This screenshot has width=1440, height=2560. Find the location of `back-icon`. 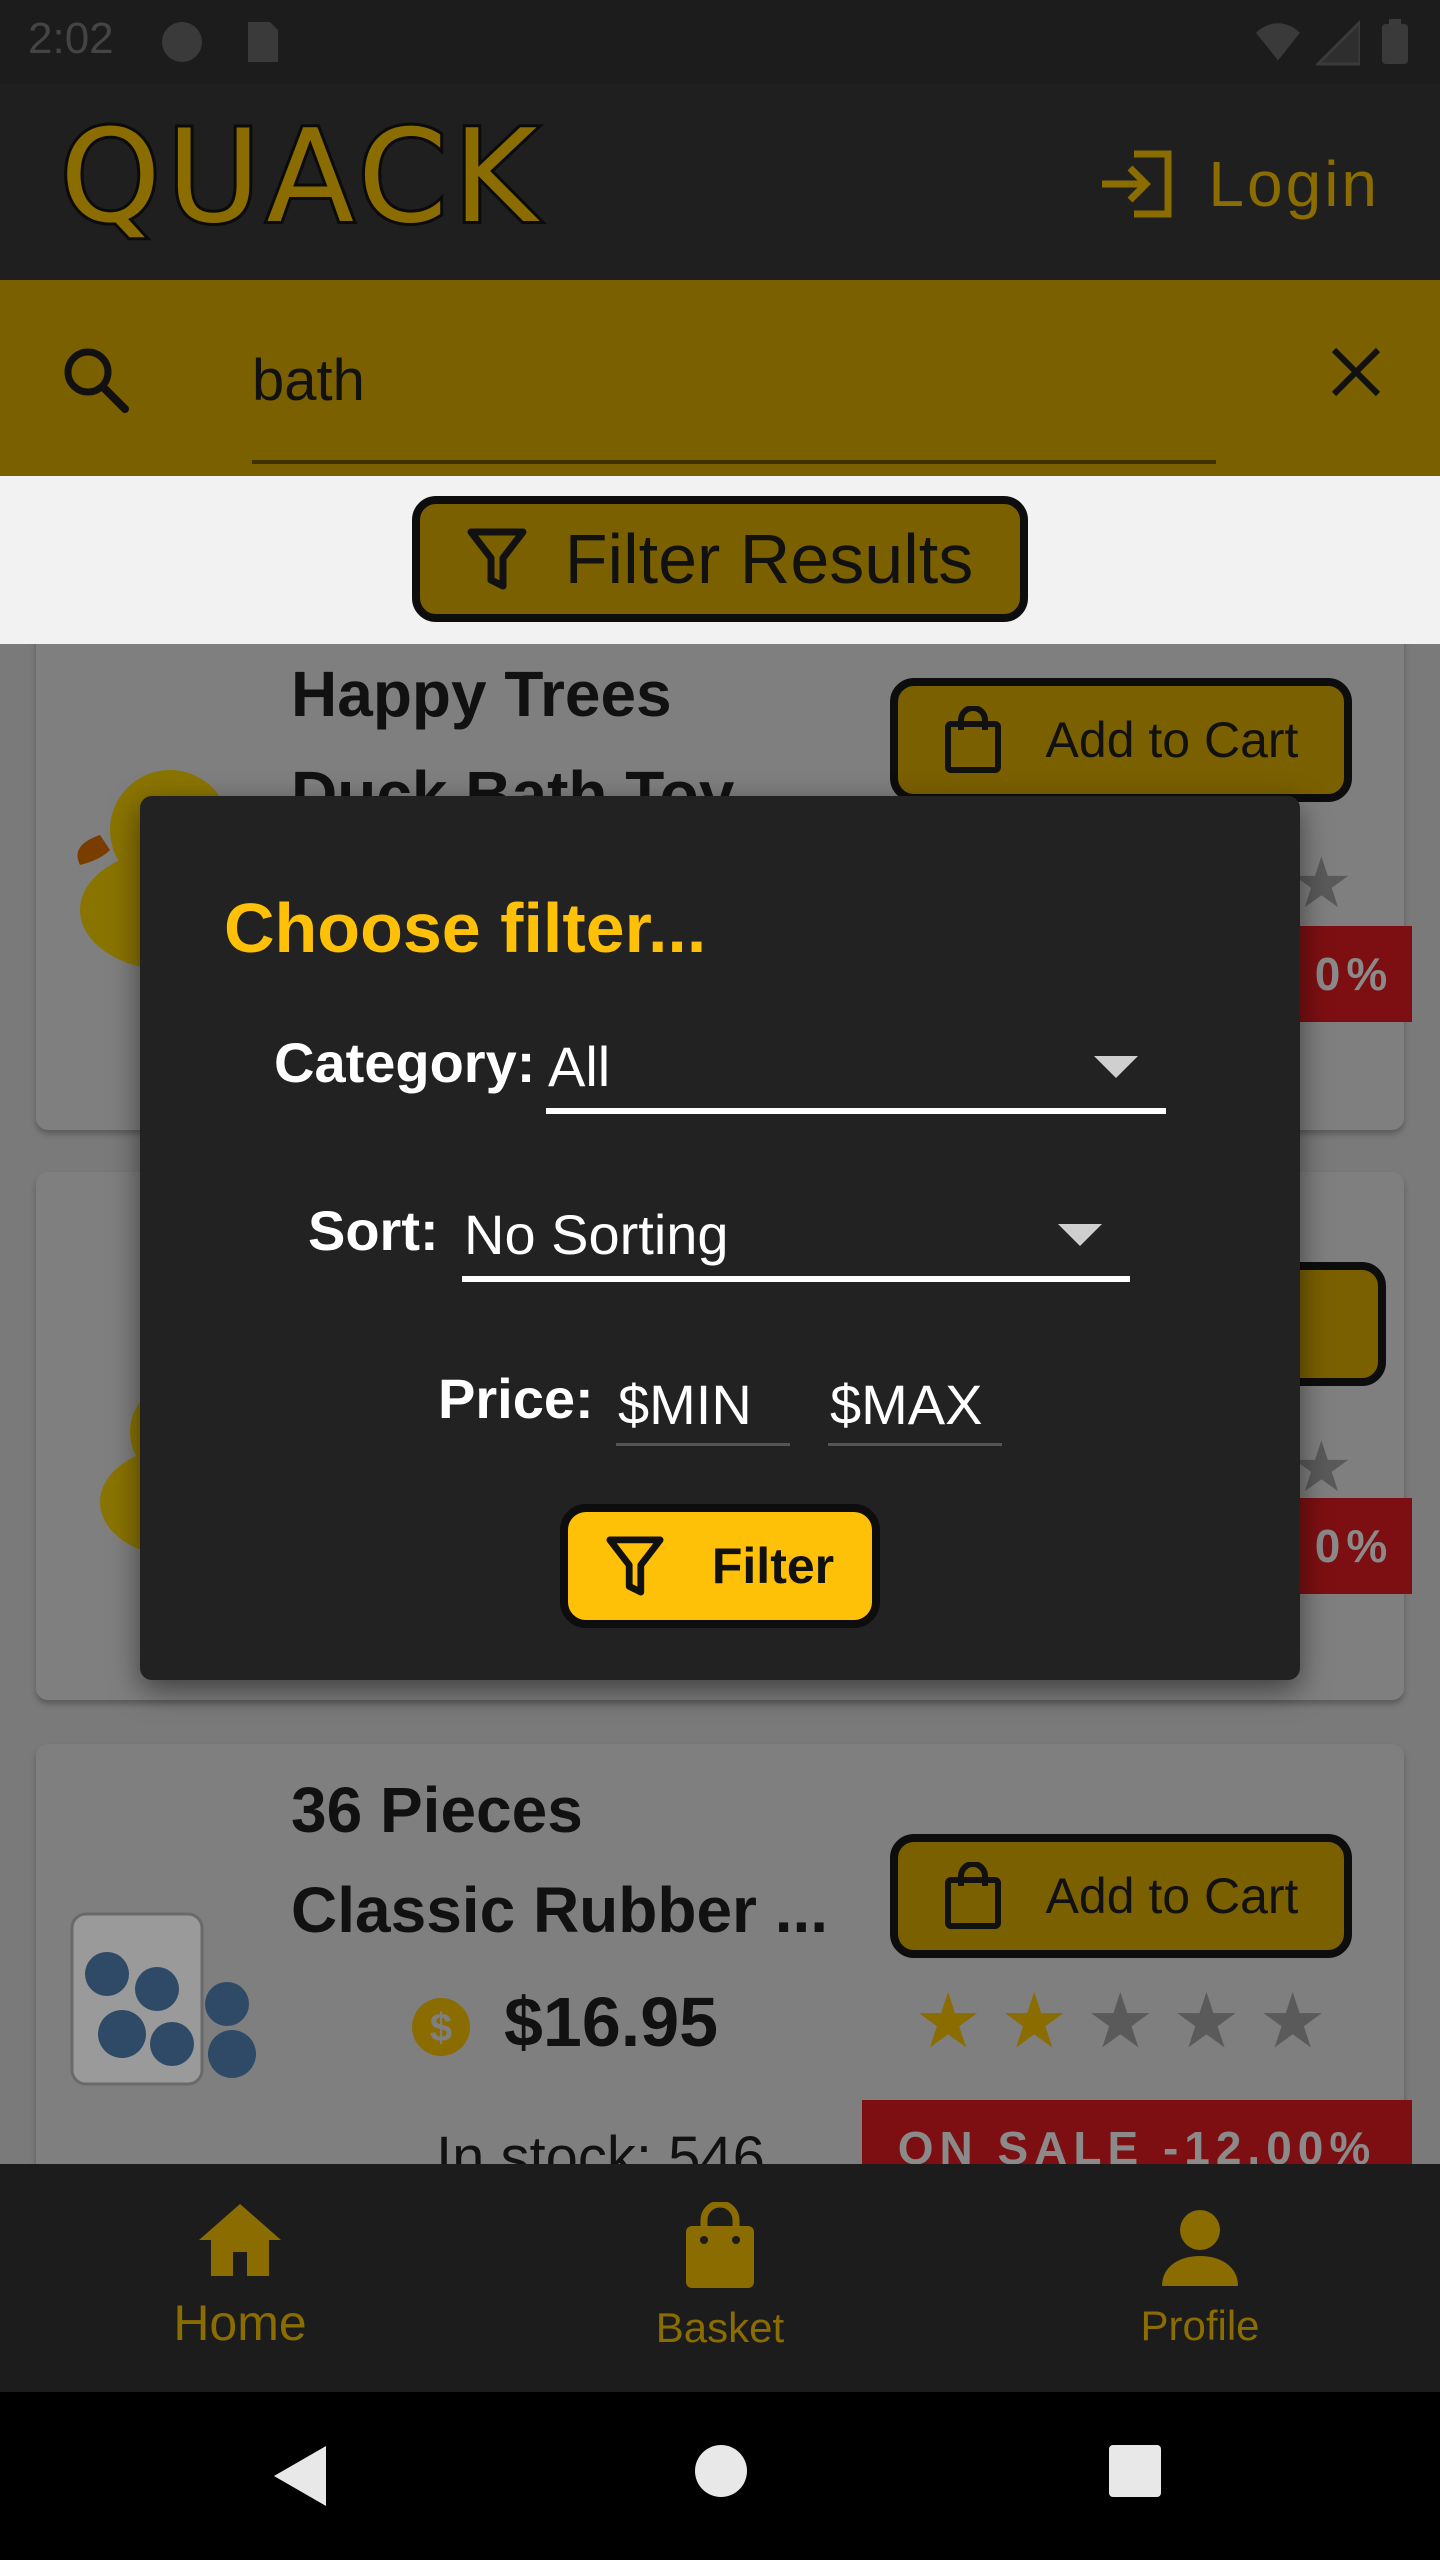

back-icon is located at coordinates (300, 2476).